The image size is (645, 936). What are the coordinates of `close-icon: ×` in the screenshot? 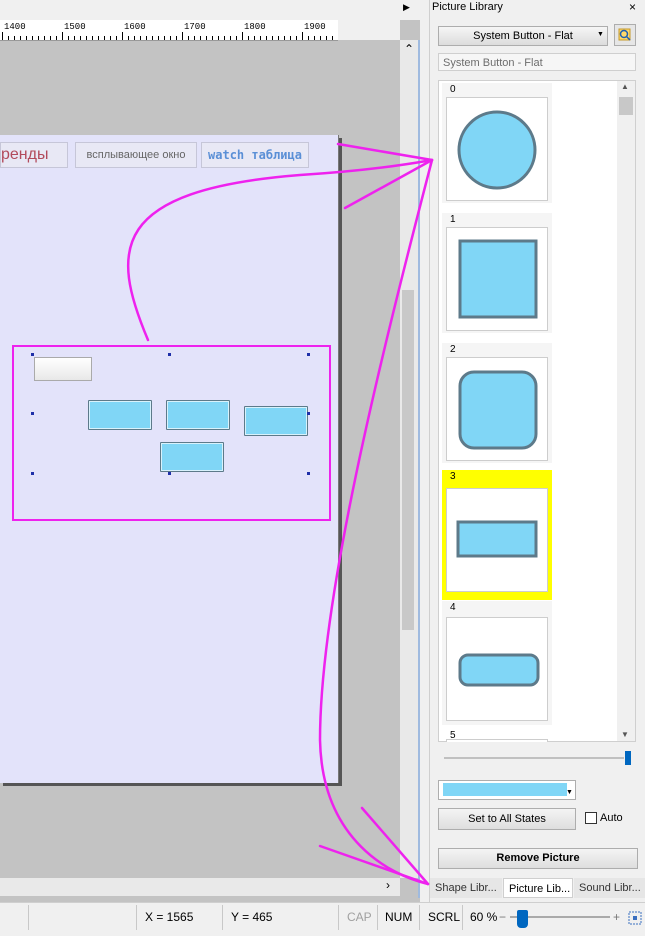 It's located at (632, 7).